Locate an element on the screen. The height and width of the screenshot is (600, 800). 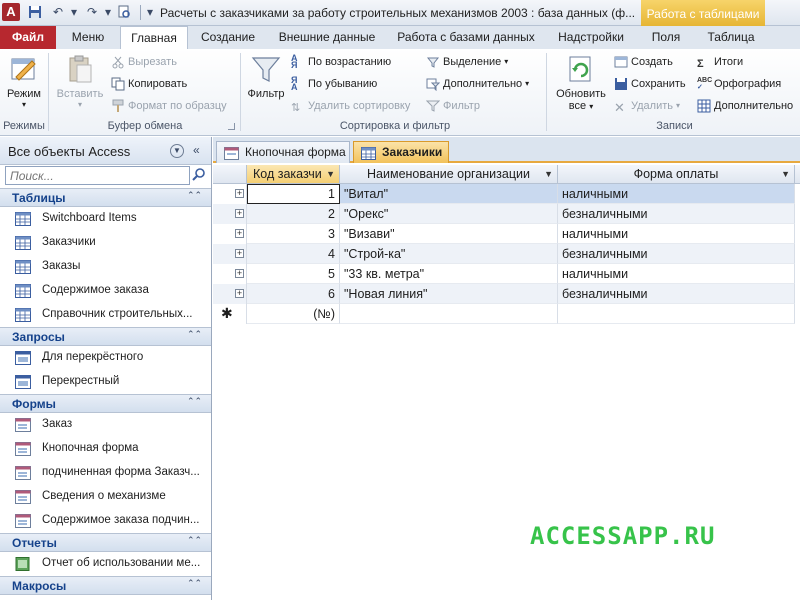
tab-add-ins: Надстройки is located at coordinates (591, 37).